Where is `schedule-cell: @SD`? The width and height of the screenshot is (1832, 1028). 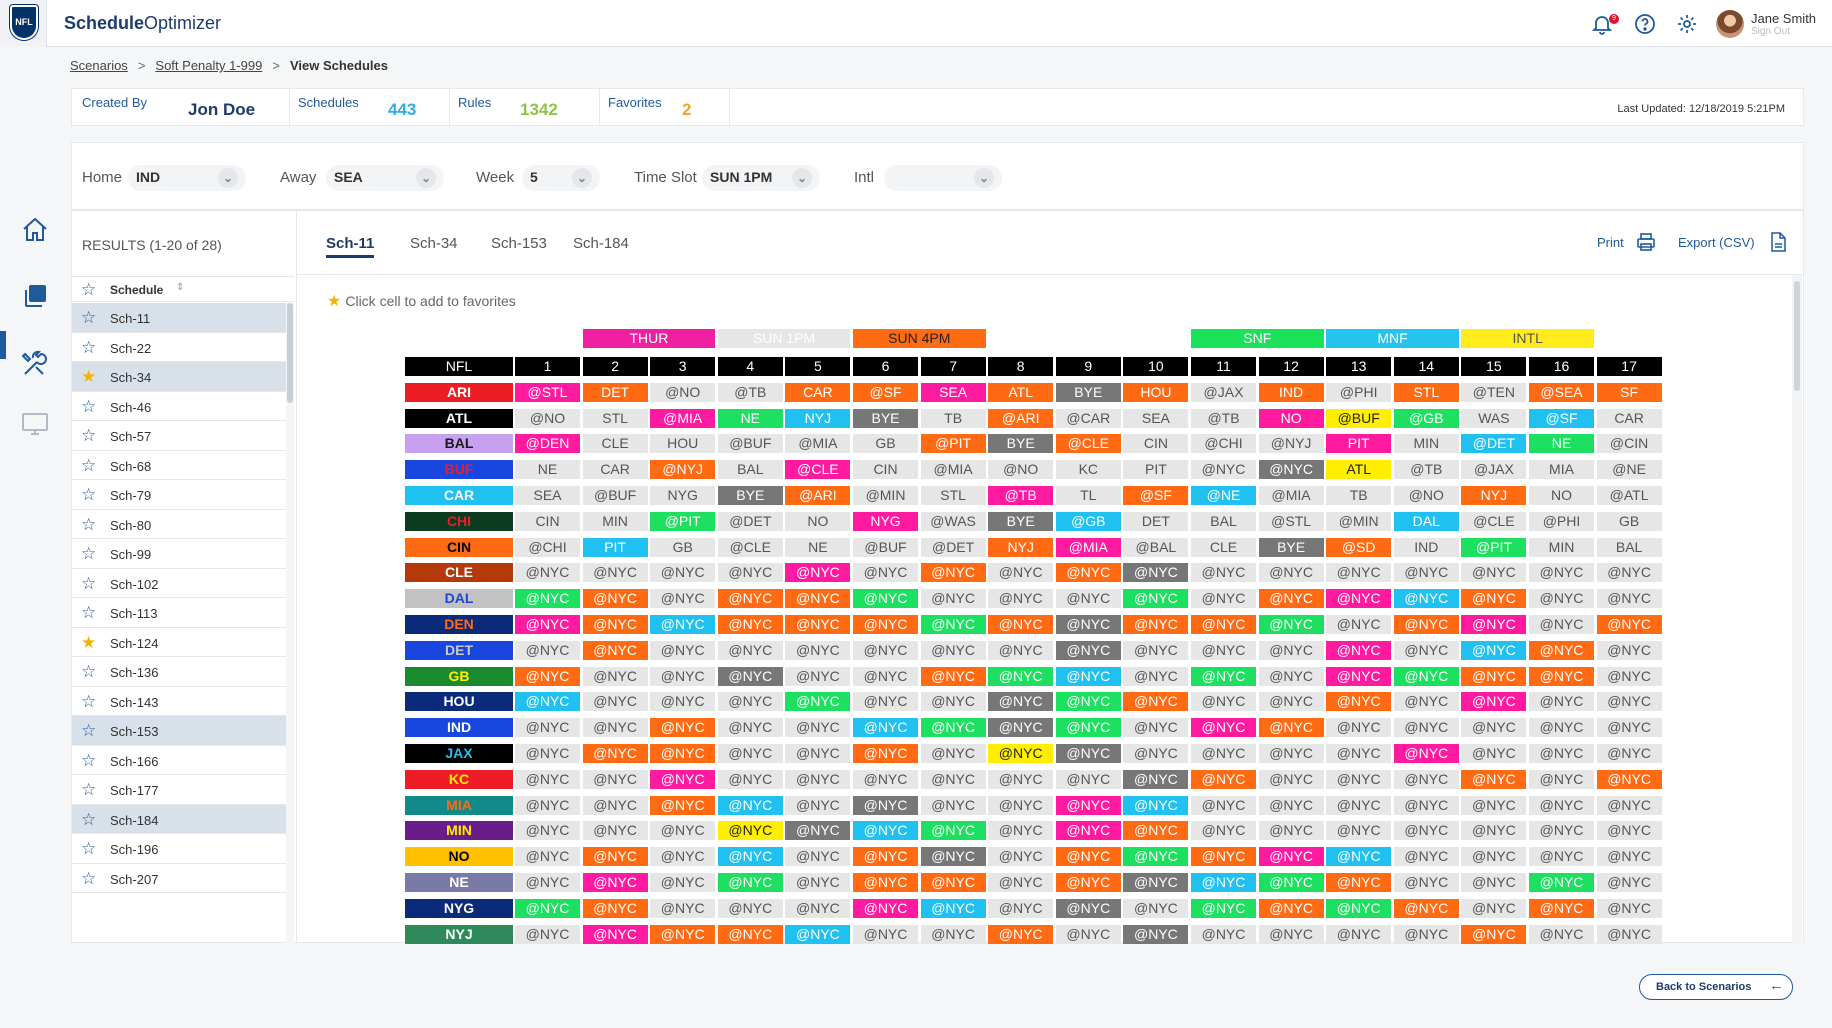 schedule-cell: @SD is located at coordinates (1359, 547).